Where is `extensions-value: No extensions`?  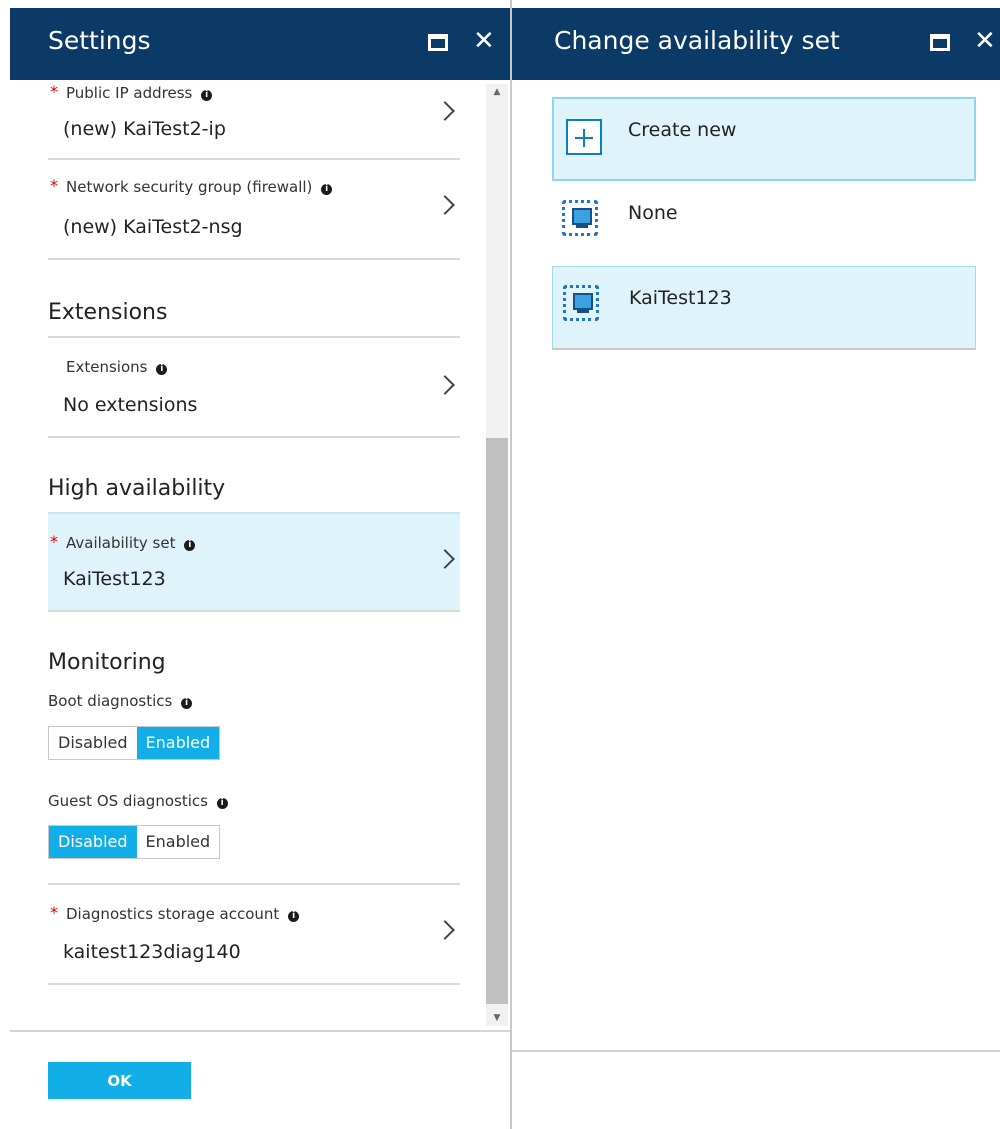
extensions-value: No extensions is located at coordinates (130, 405).